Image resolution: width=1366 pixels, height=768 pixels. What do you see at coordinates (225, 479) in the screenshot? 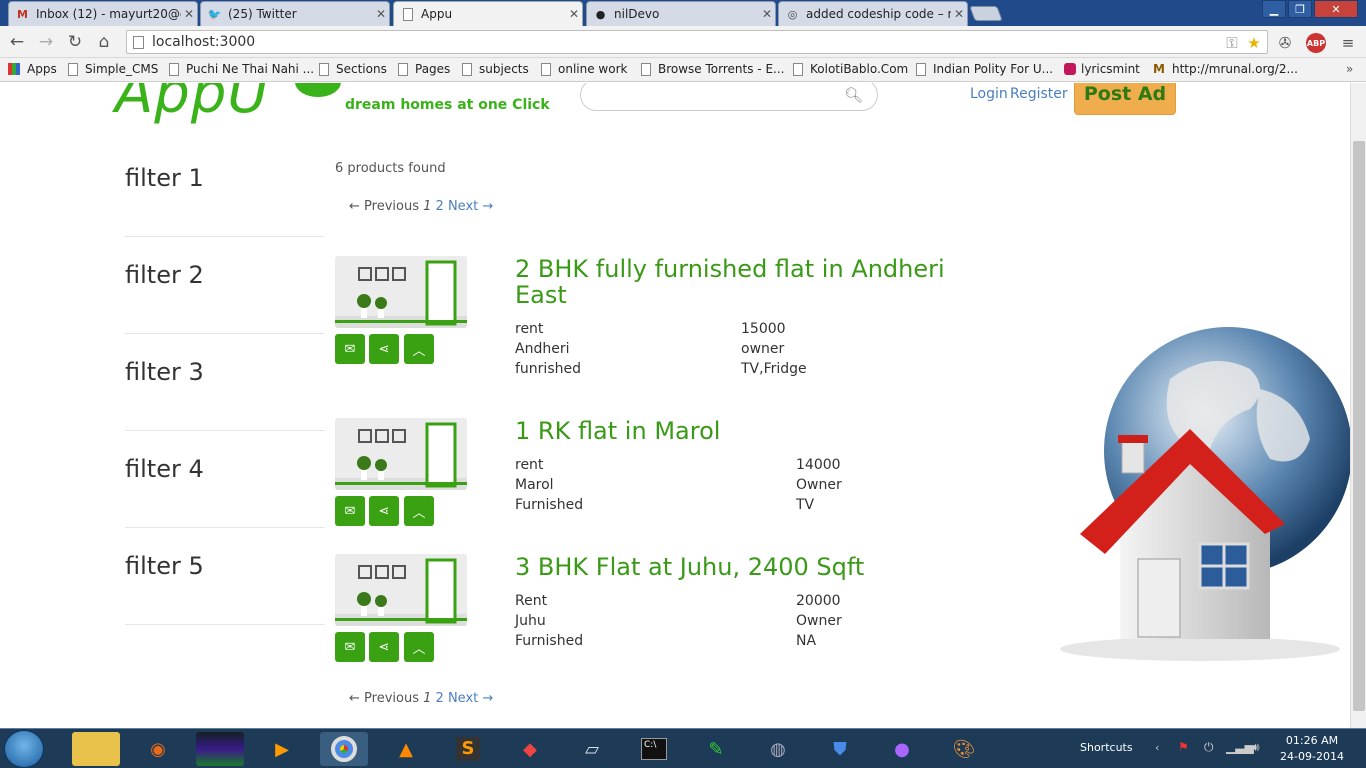
I see `filter-item-4: filter 4` at bounding box center [225, 479].